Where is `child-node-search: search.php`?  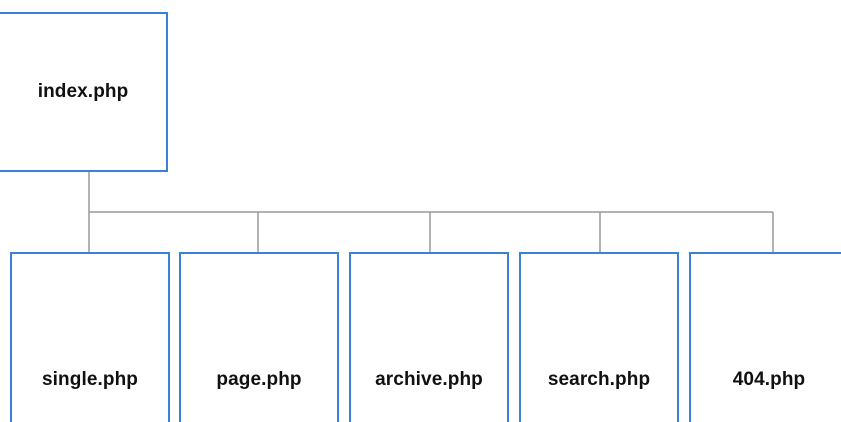
child-node-search: search.php is located at coordinates (599, 337).